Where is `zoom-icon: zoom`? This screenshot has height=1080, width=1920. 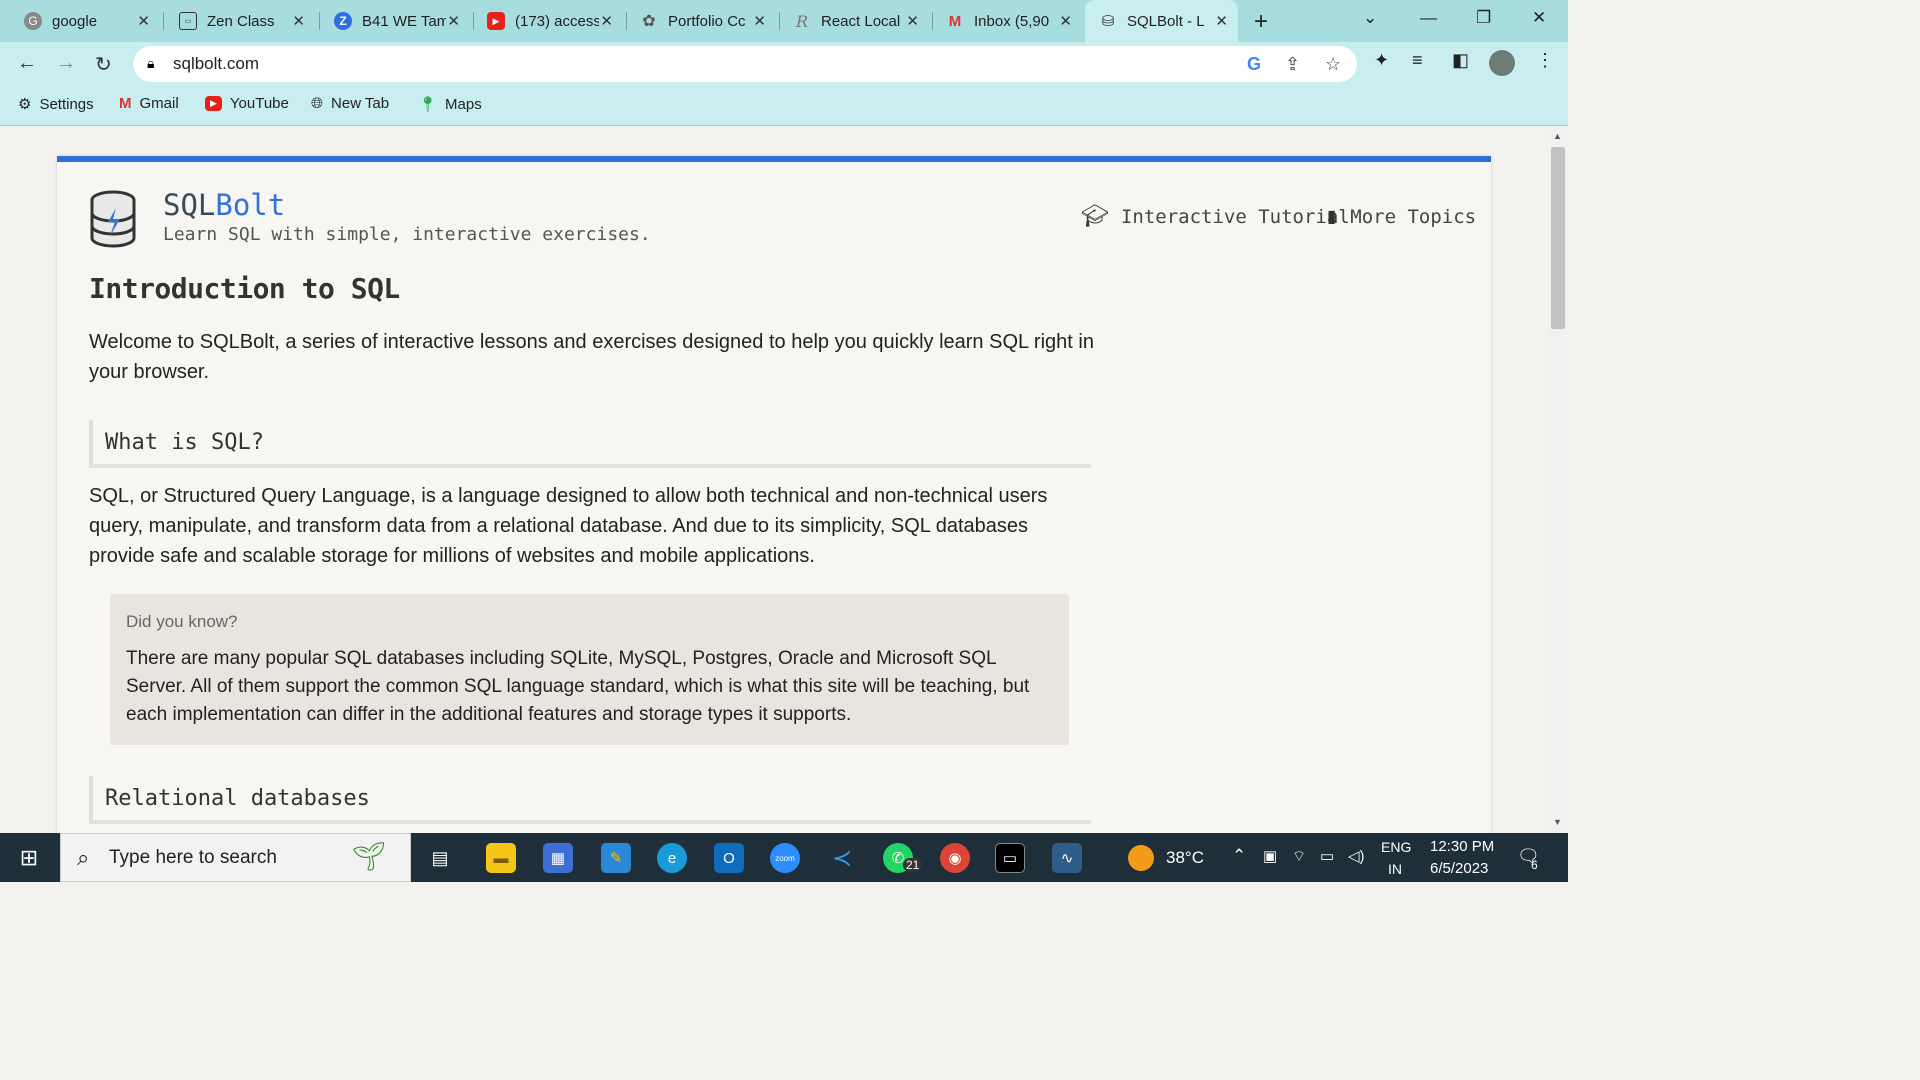 zoom-icon: zoom is located at coordinates (785, 858).